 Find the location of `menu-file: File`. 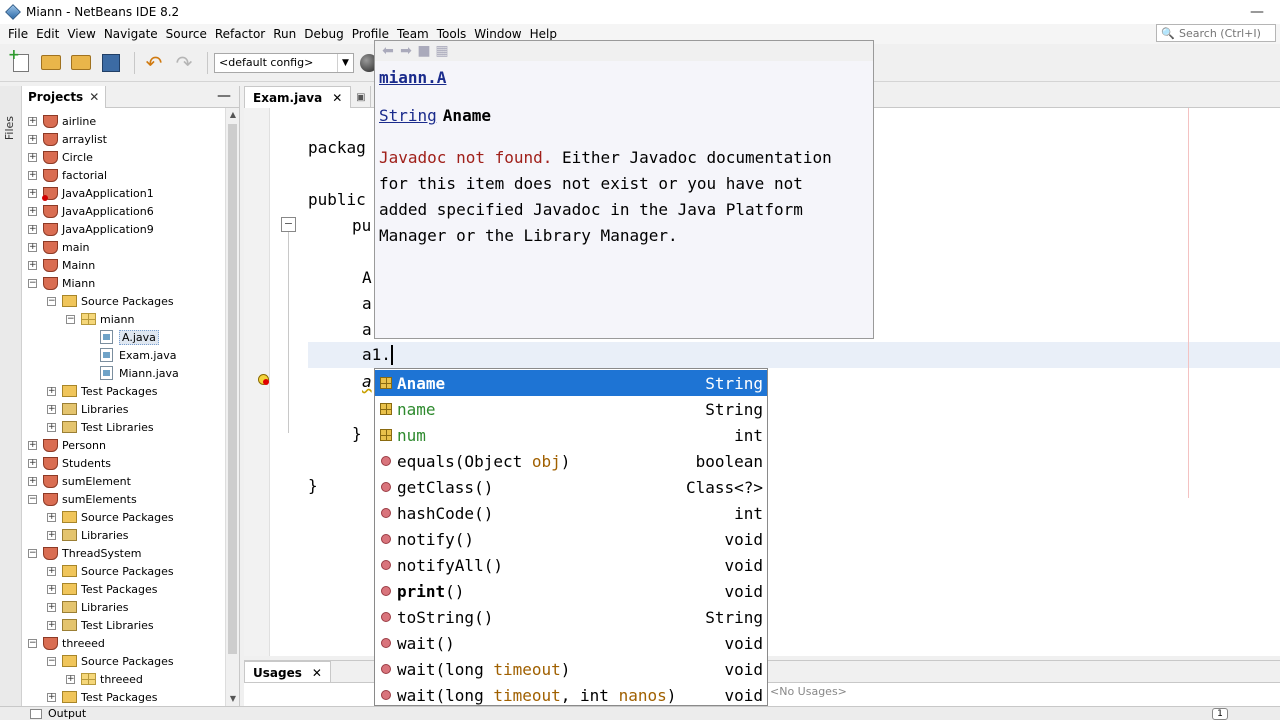

menu-file: File is located at coordinates (18, 34).